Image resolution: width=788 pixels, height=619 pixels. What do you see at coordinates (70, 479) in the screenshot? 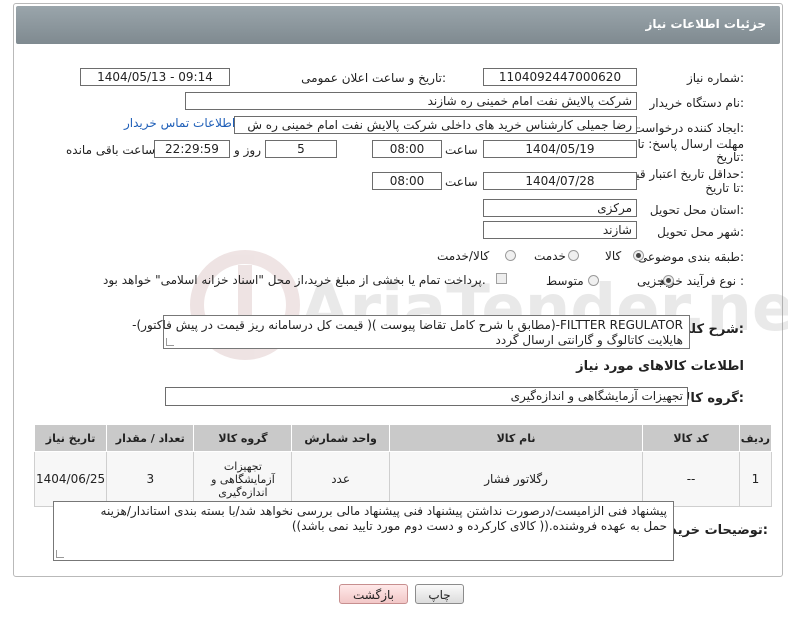
I see `cell-date: 1404/06/25` at bounding box center [70, 479].